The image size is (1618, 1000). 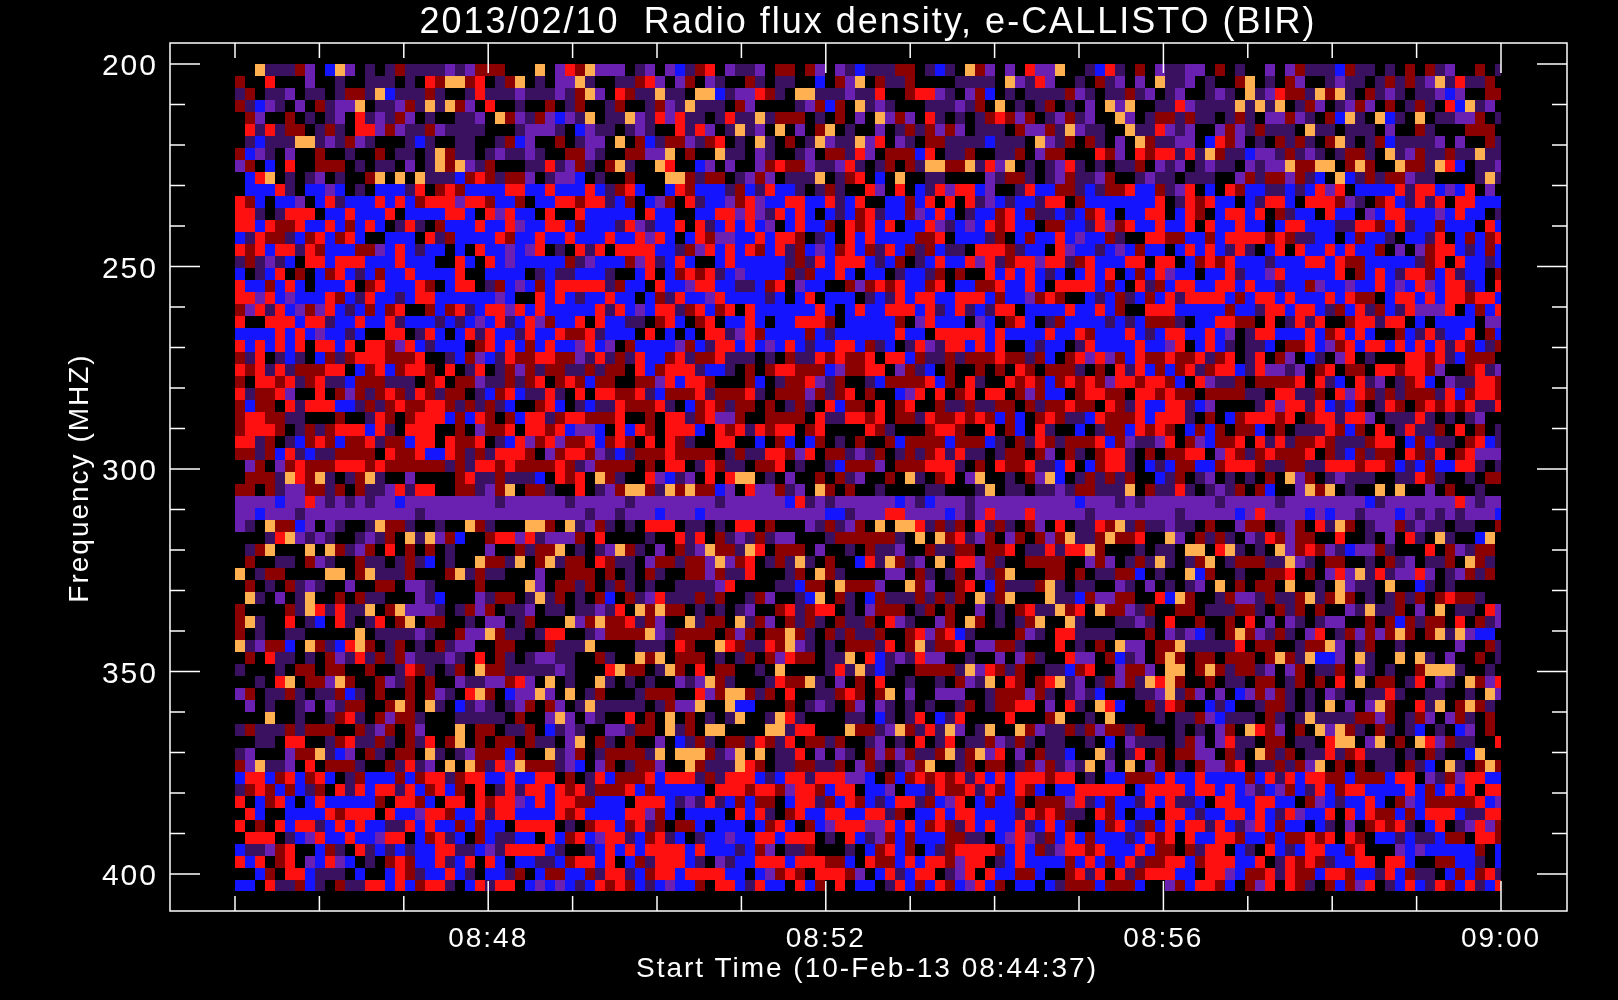 I want to click on y-tick-label: 350, so click(x=129, y=672).